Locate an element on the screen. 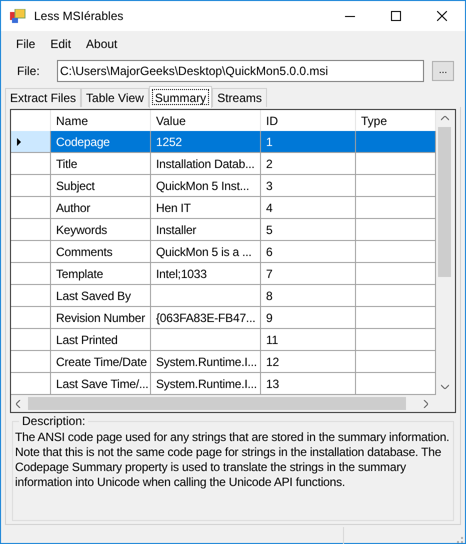 The height and width of the screenshot is (544, 466). table-row: Comments QuickMon 5 is a ... 6 is located at coordinates (223, 252).